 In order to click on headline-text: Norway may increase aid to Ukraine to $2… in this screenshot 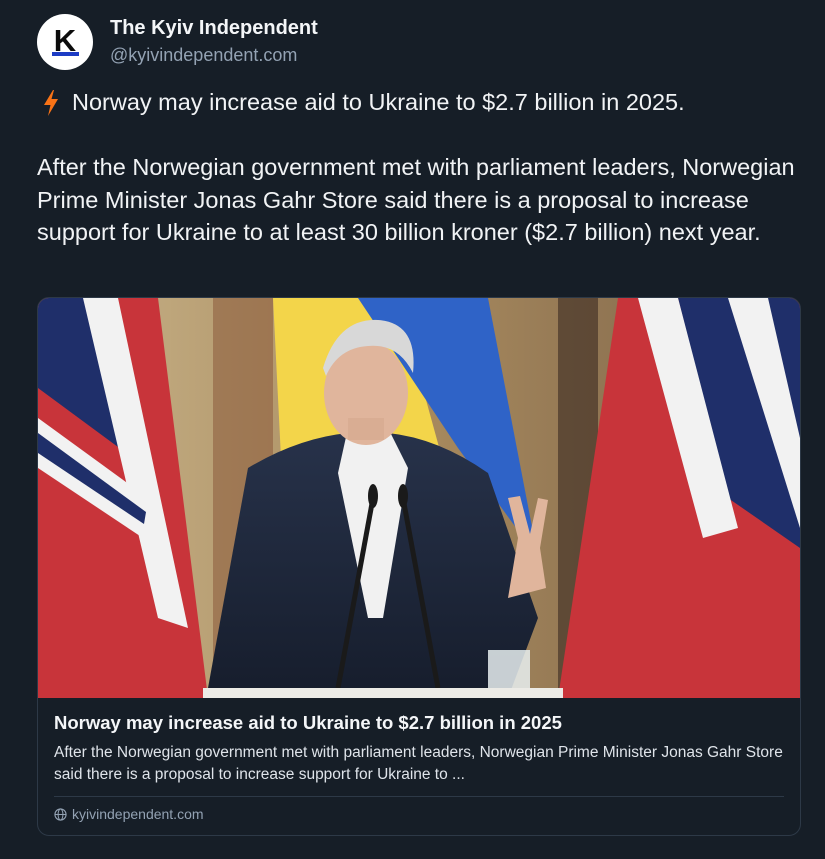, I will do `click(378, 102)`.